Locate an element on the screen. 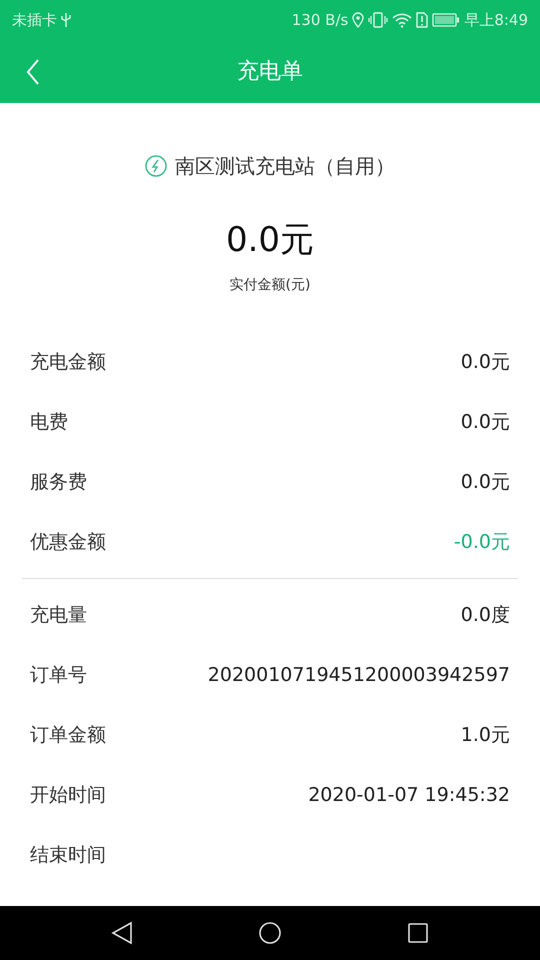 This screenshot has width=540, height=960. location-icon is located at coordinates (358, 20).